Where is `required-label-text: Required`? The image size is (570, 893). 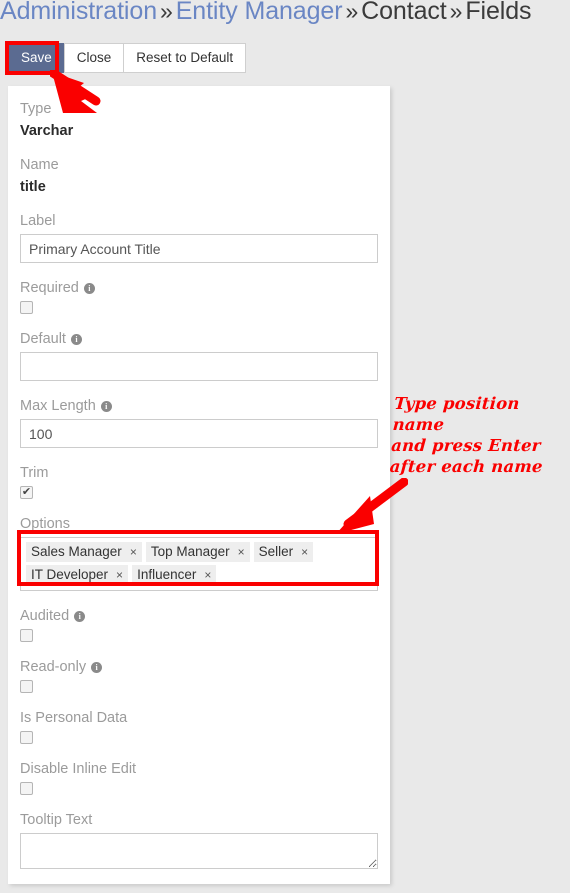
required-label-text: Required is located at coordinates (49, 288).